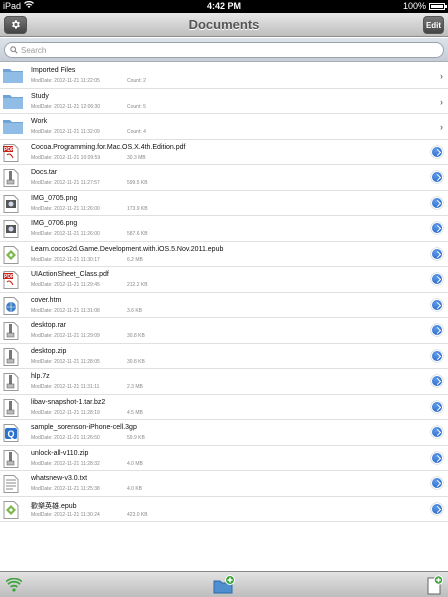 This screenshot has width=448, height=597. I want to click on page-title: Documents, so click(224, 24).